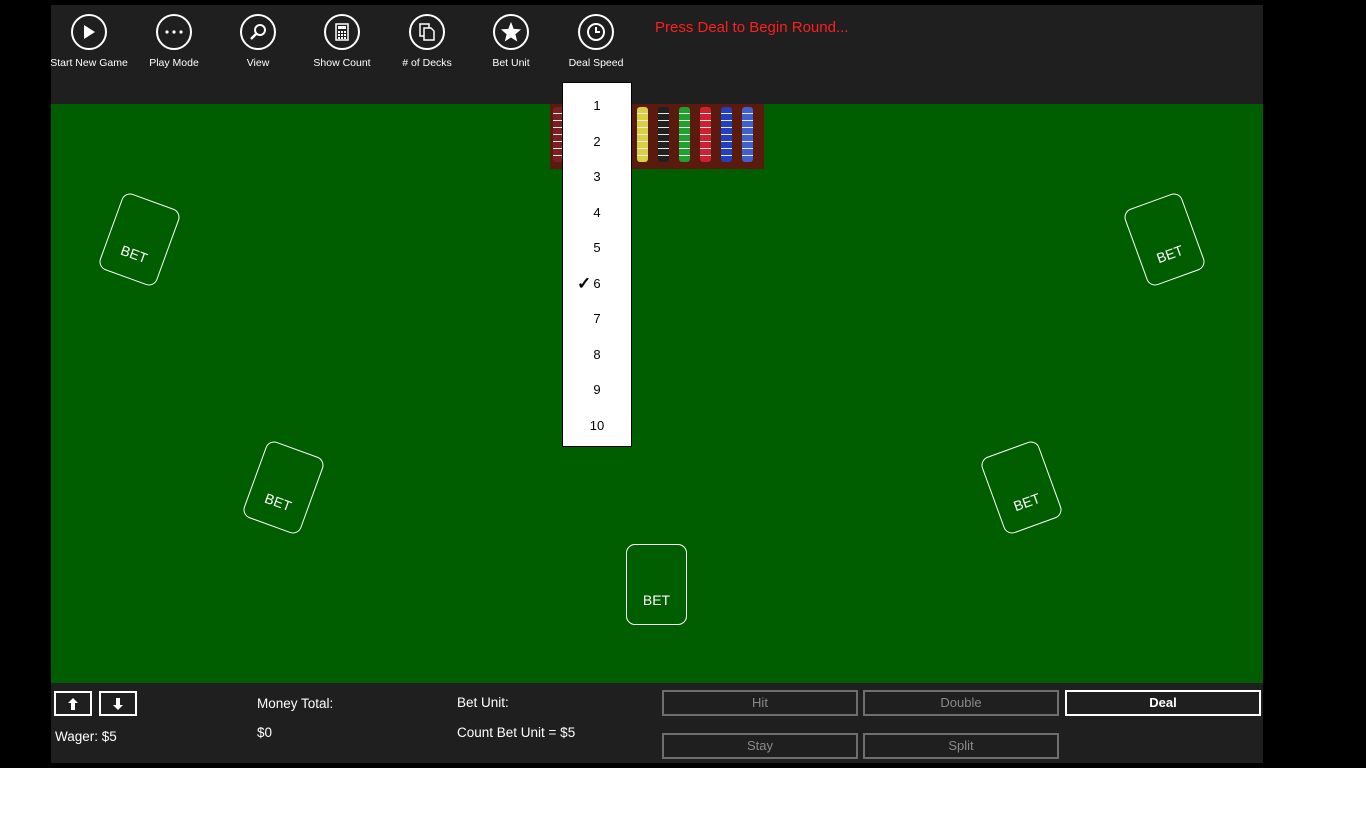  What do you see at coordinates (516, 732) in the screenshot?
I see `count-bet-unit-text: Count Bet Unit = $5` at bounding box center [516, 732].